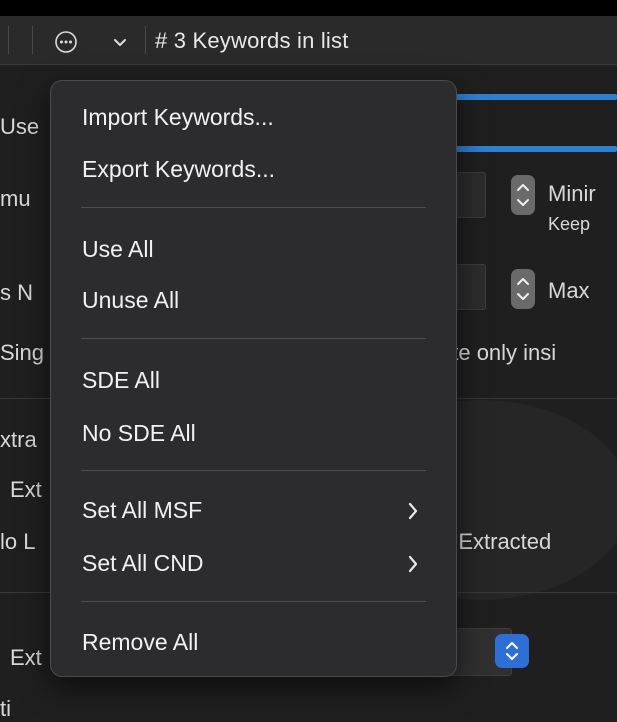  Describe the element at coordinates (26, 489) in the screenshot. I see `extract-option-label: Ext` at that location.